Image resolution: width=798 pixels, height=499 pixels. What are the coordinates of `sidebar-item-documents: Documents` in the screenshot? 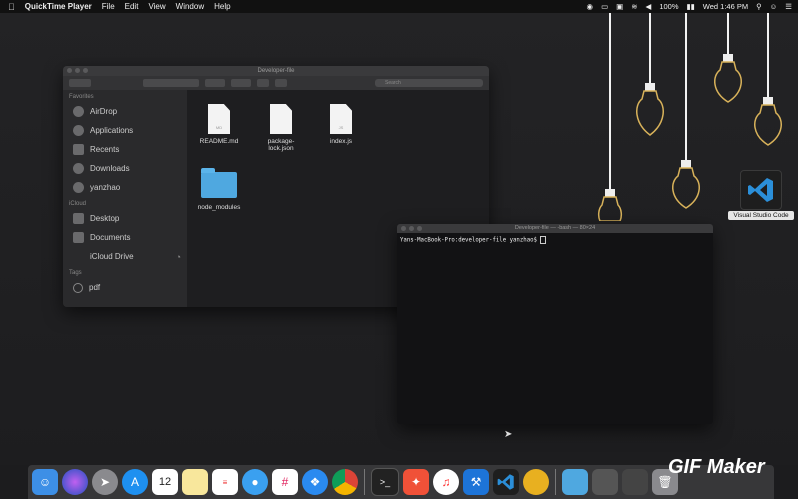 It's located at (125, 237).